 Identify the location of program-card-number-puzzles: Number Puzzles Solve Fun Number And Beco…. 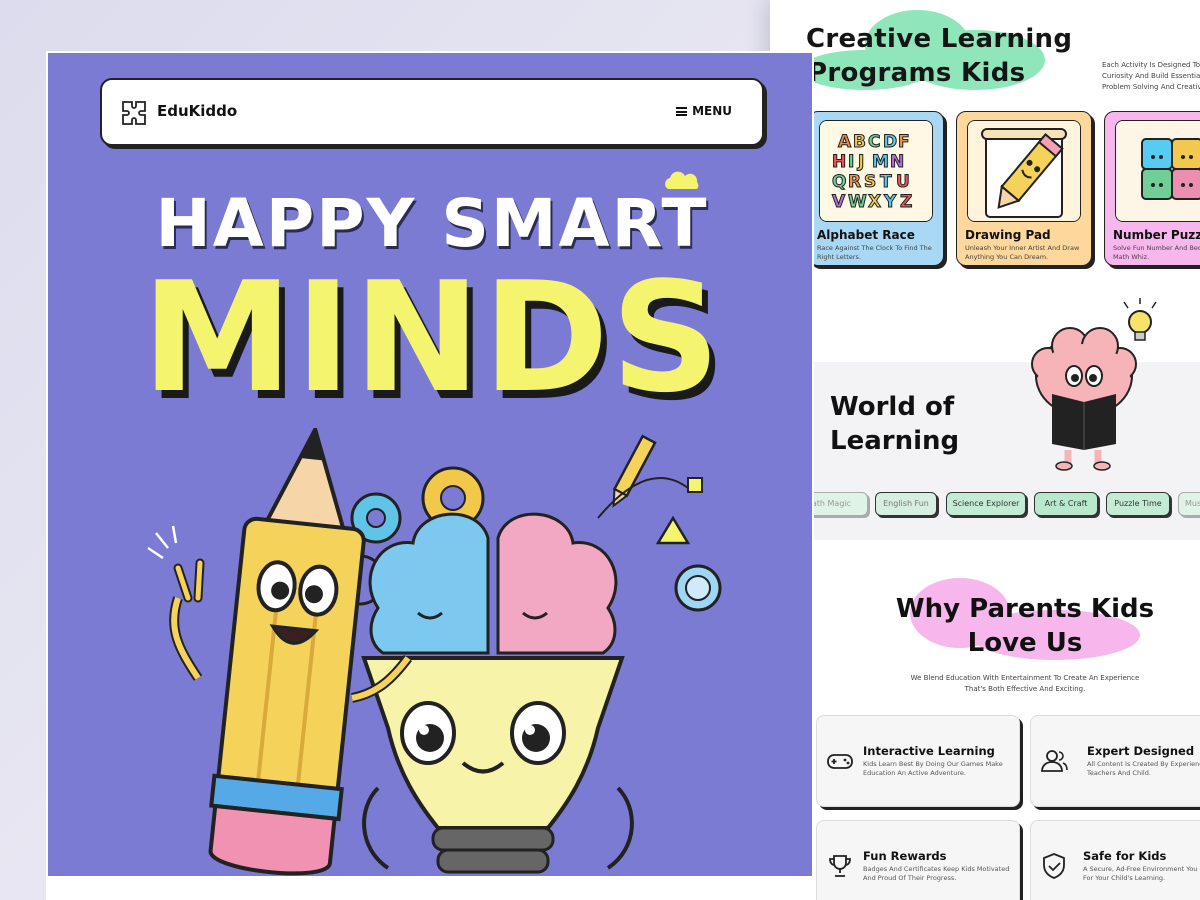
(1152, 188).